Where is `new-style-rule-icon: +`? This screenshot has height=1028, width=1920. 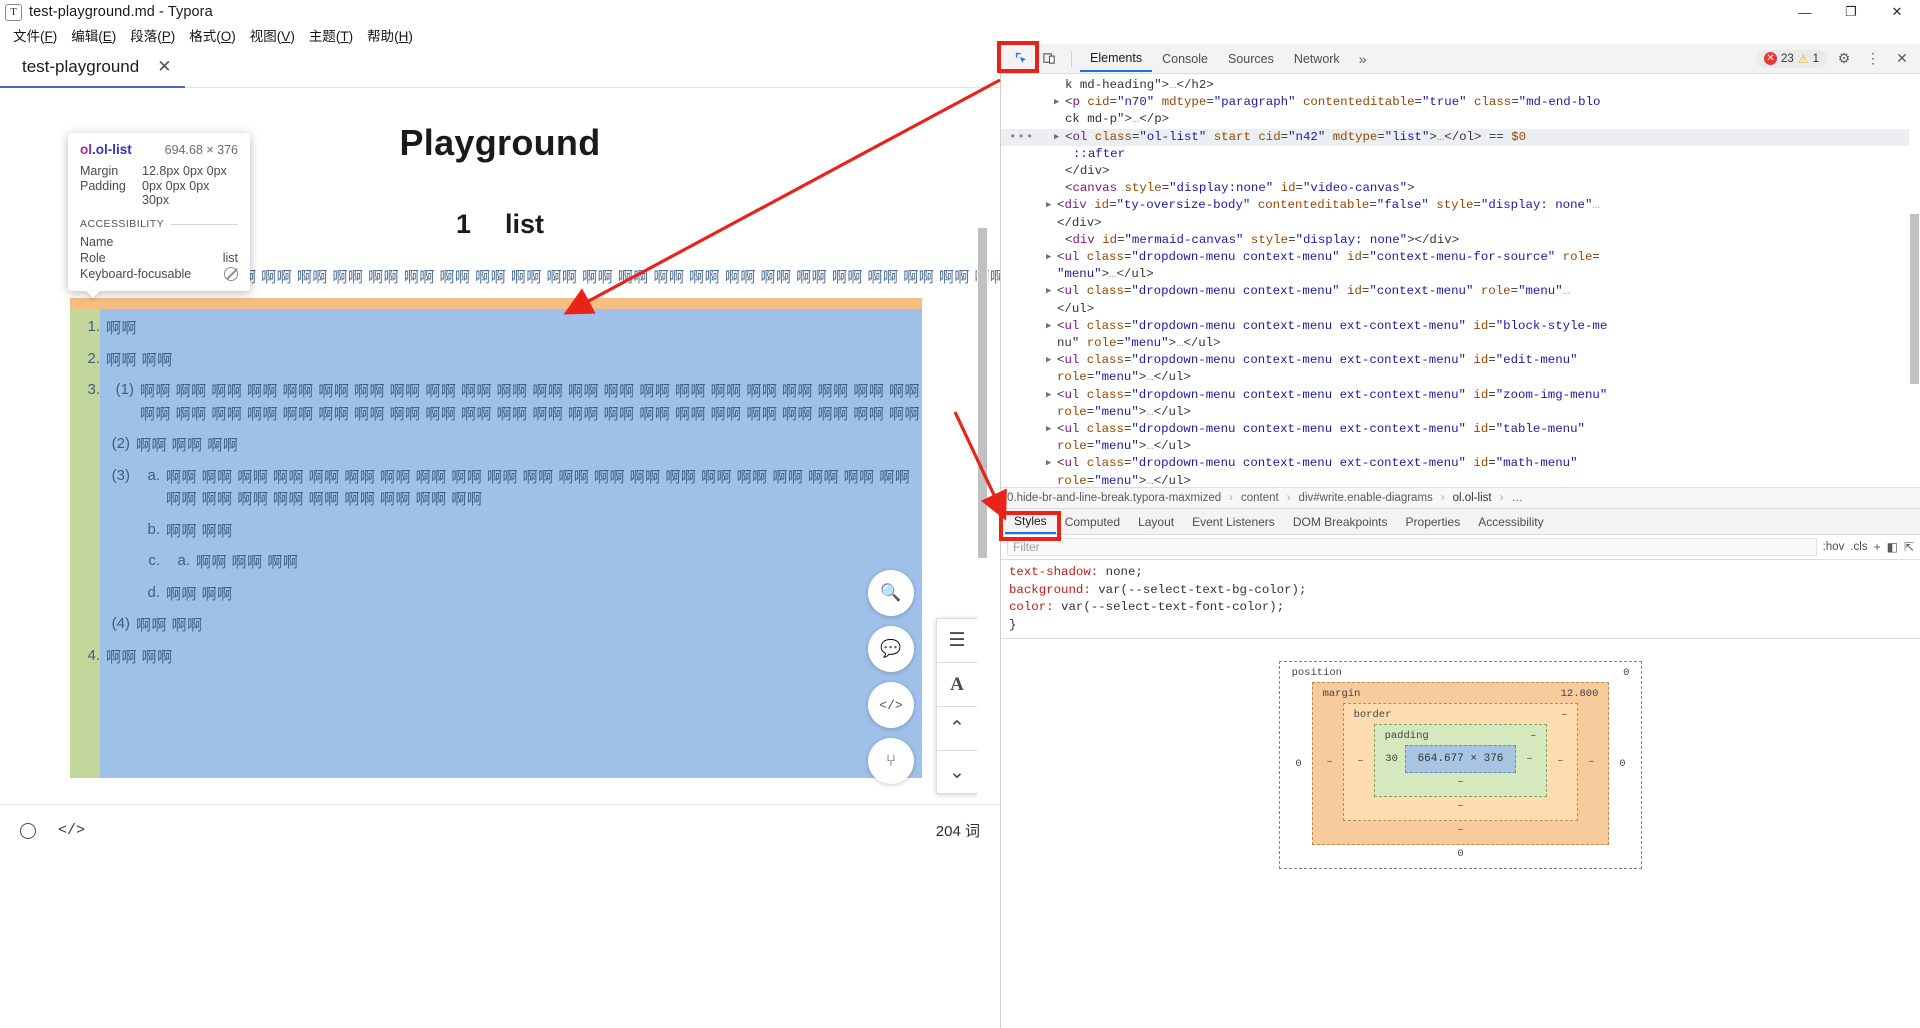 new-style-rule-icon: + is located at coordinates (1877, 547).